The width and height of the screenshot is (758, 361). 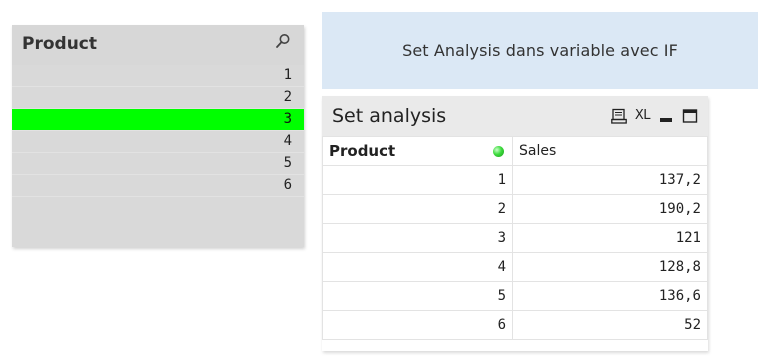 What do you see at coordinates (417, 180) in the screenshot?
I see `cell-product: 1` at bounding box center [417, 180].